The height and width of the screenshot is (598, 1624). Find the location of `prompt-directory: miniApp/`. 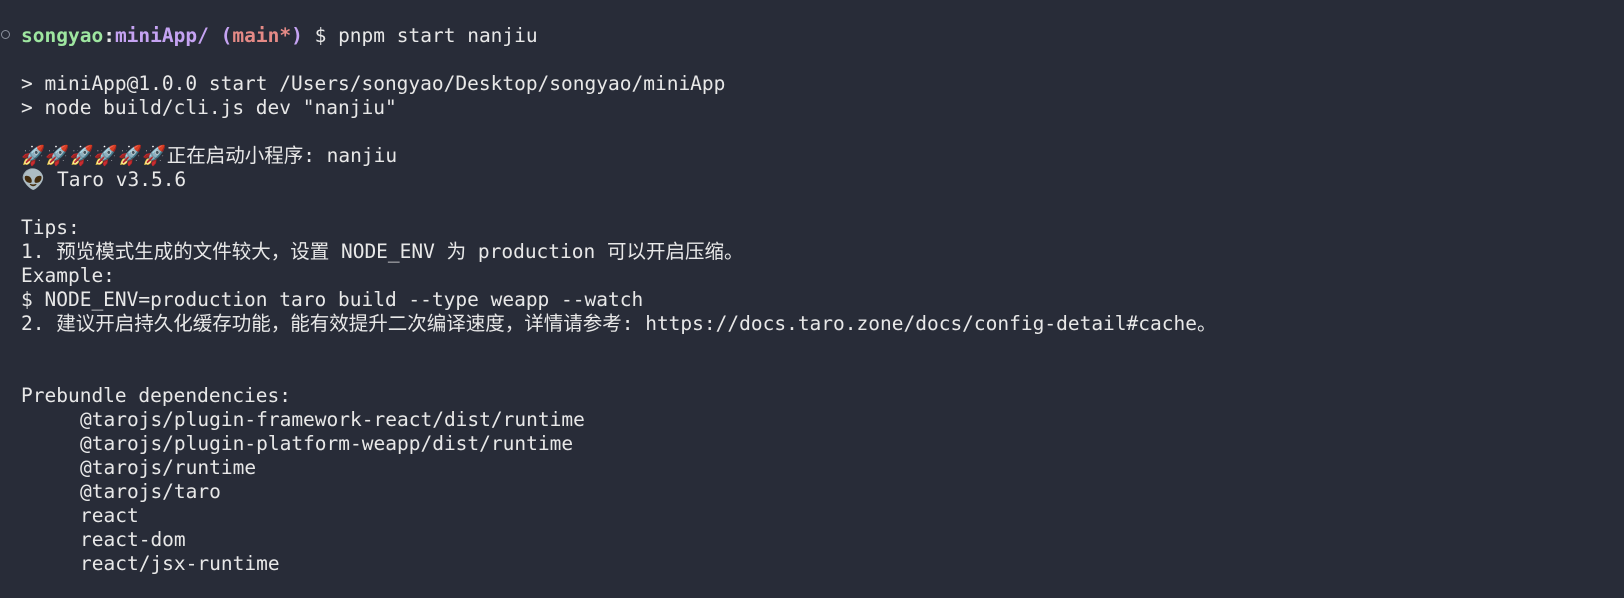

prompt-directory: miniApp/ is located at coordinates (161, 35).